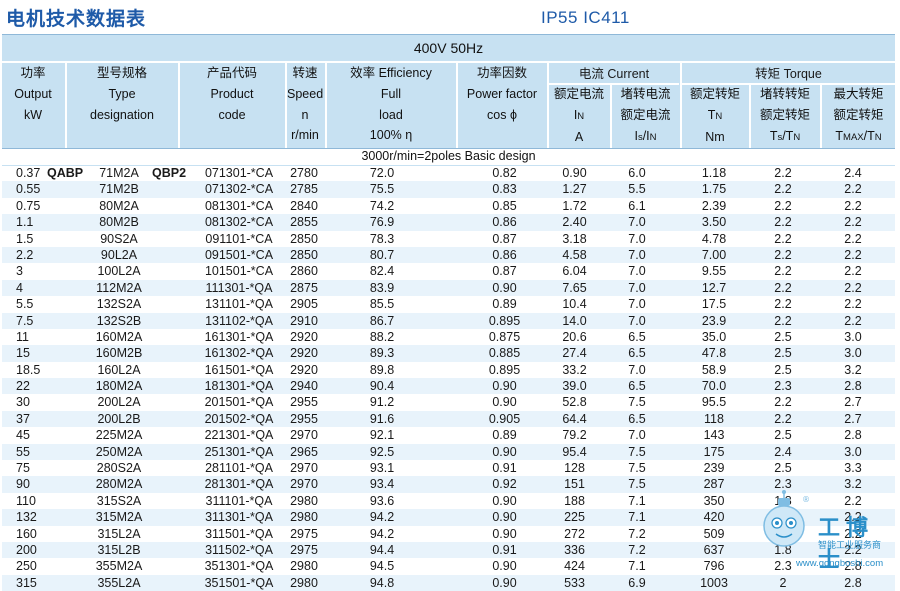  I want to click on cell-efficiency: 91.2, so click(382, 402).